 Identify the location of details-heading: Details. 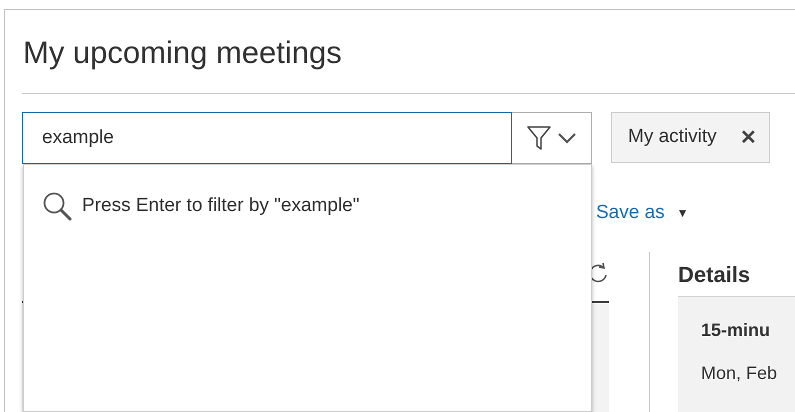
(715, 275).